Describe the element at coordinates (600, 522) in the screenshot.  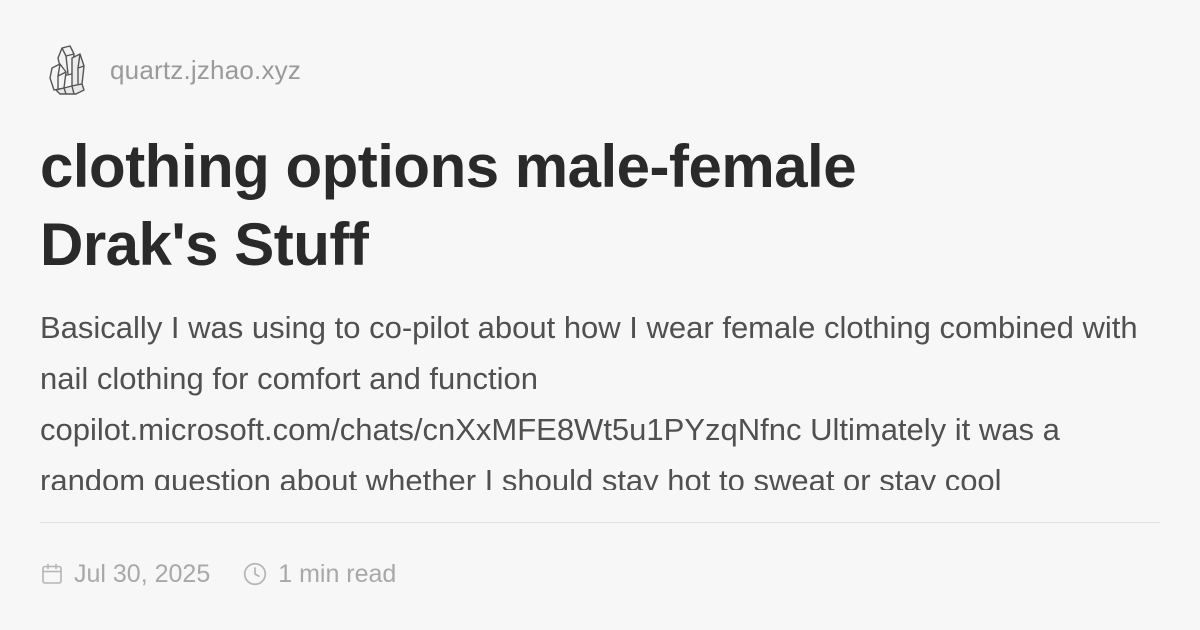
I see `divider` at that location.